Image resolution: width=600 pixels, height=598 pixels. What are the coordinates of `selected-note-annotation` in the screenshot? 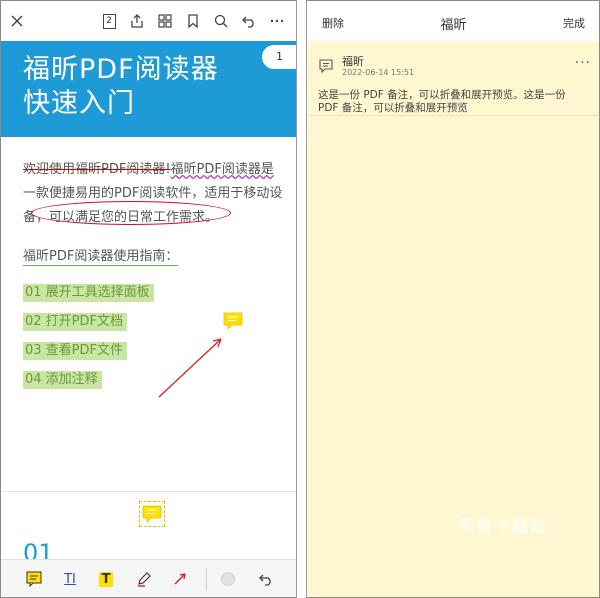 It's located at (152, 514).